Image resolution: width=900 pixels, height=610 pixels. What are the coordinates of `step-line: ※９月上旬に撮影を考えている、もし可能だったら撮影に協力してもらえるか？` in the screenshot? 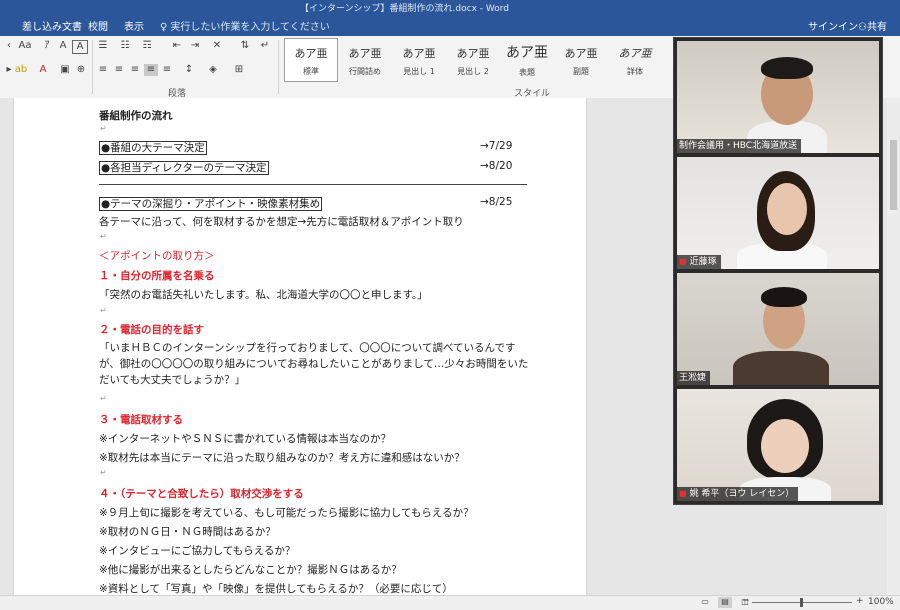 It's located at (286, 513).